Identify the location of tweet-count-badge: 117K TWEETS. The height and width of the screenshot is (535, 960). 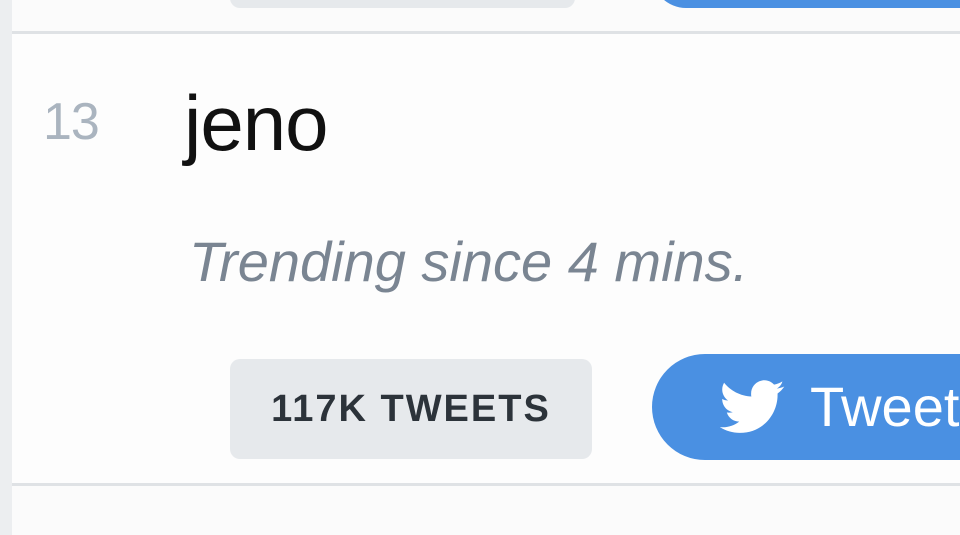
(411, 409).